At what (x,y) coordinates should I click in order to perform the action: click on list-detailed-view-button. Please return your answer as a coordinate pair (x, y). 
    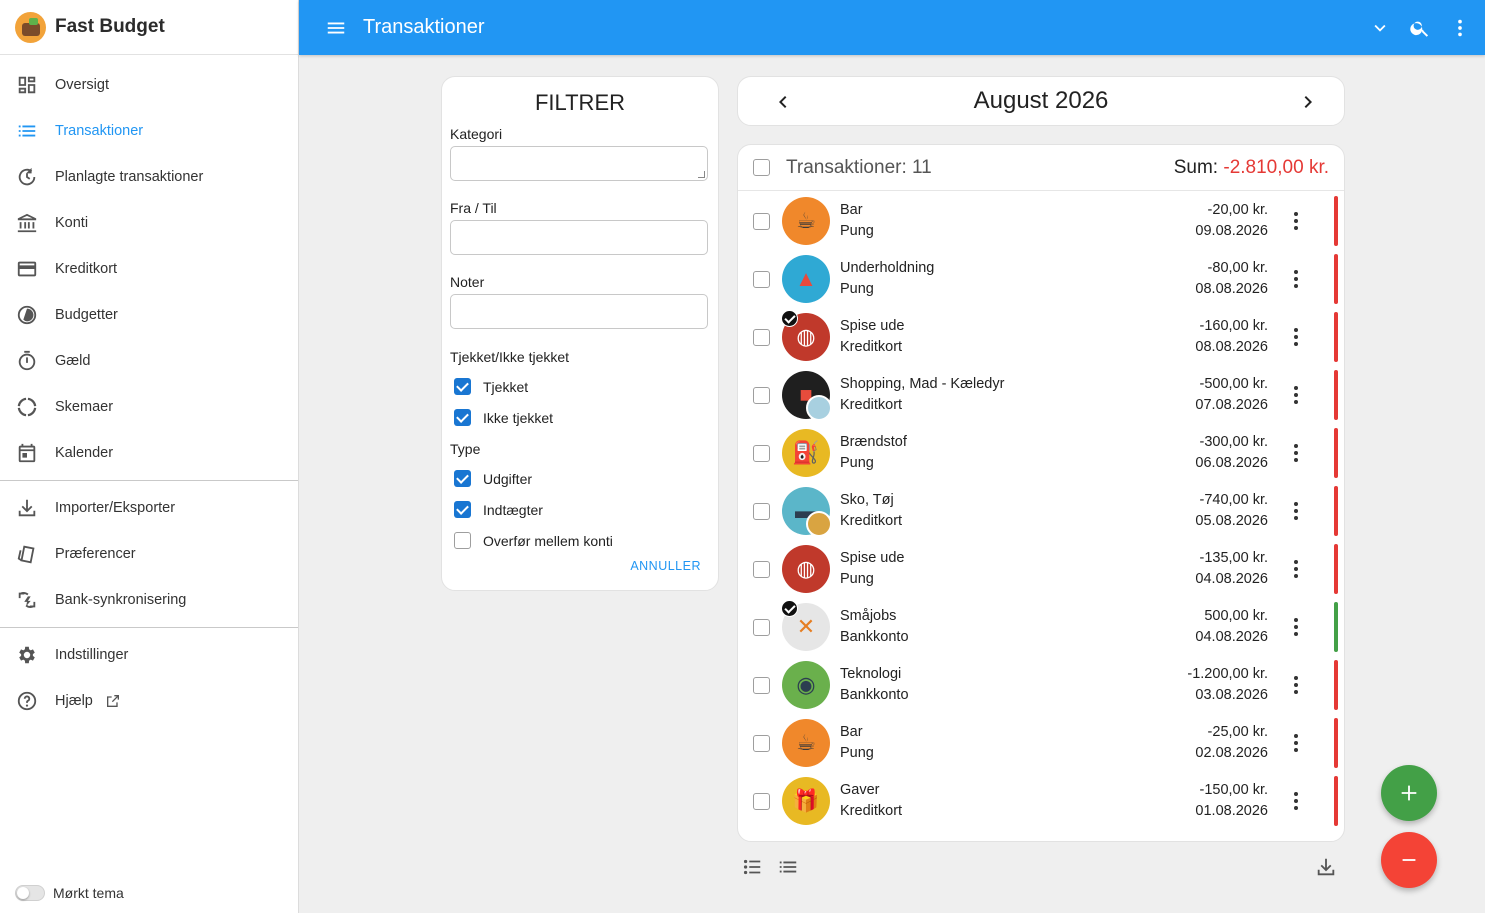
    Looking at the image, I should click on (752, 867).